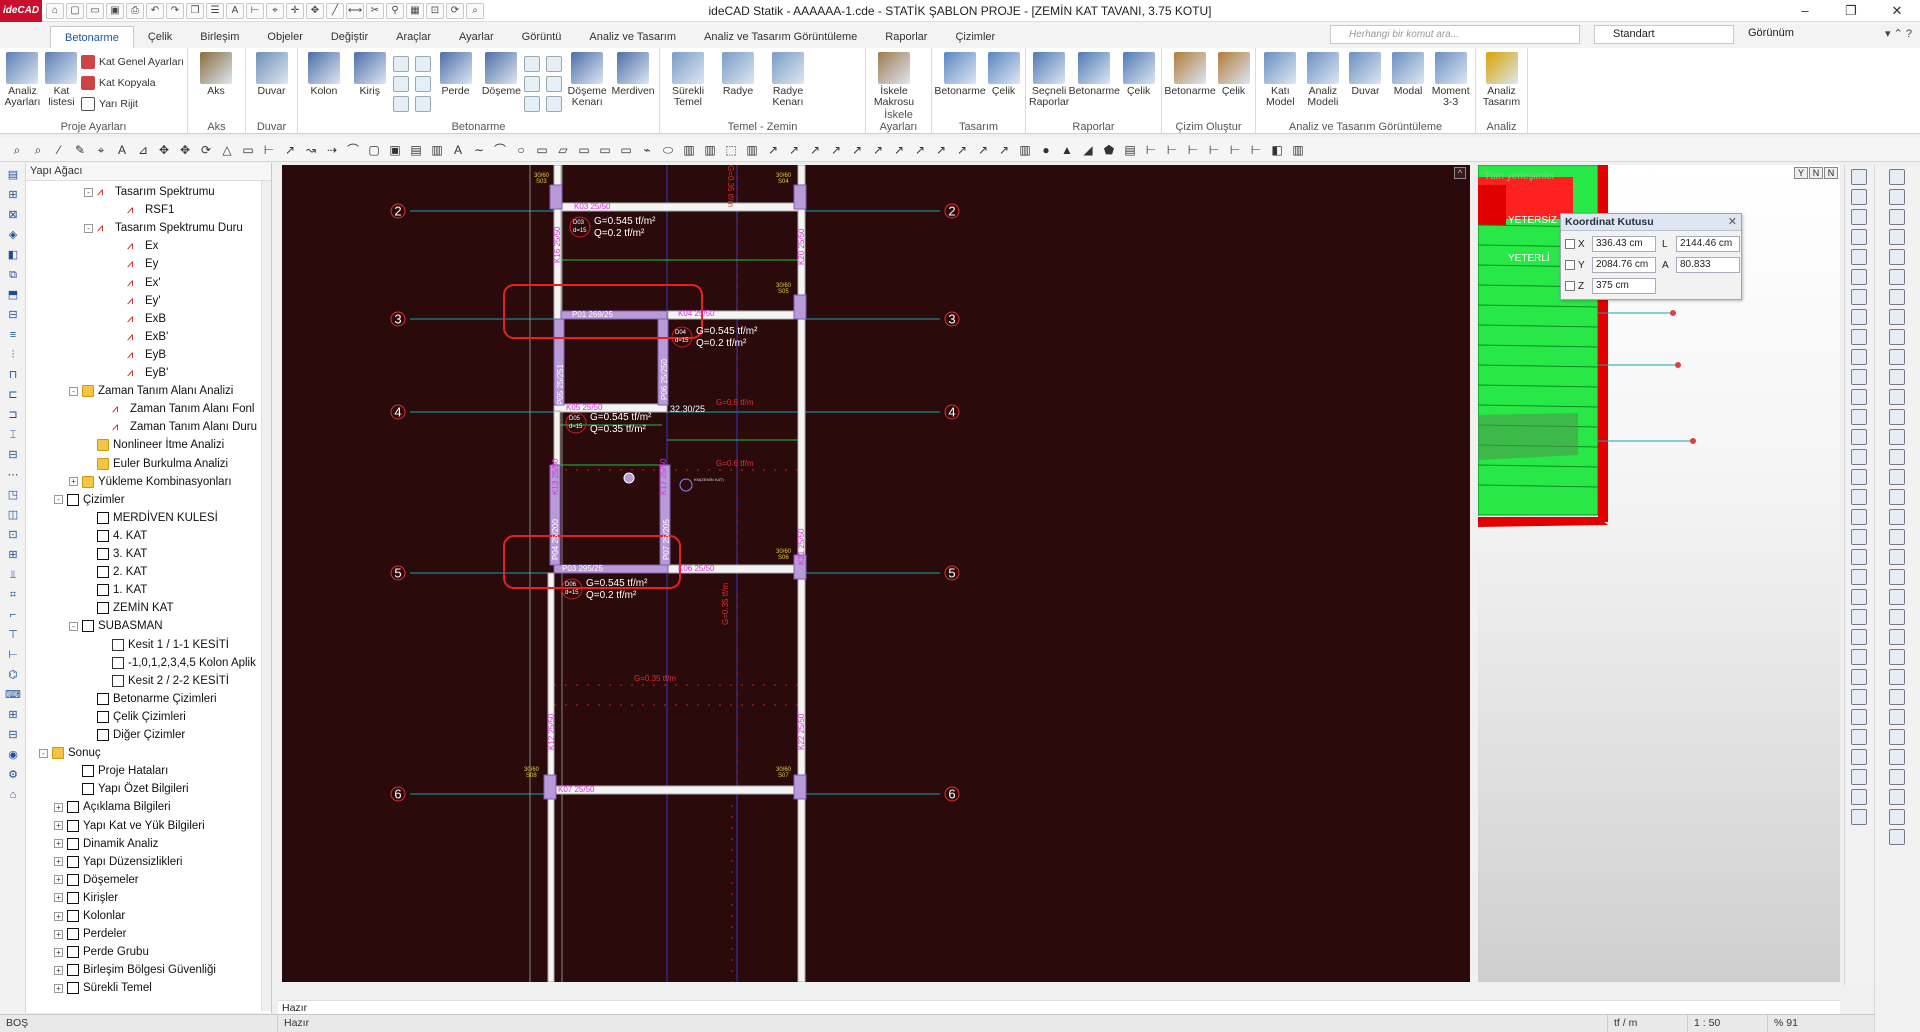 Image resolution: width=1920 pixels, height=1032 pixels. Describe the element at coordinates (122, 572) in the screenshot. I see `tree-item: 2. KAT` at that location.